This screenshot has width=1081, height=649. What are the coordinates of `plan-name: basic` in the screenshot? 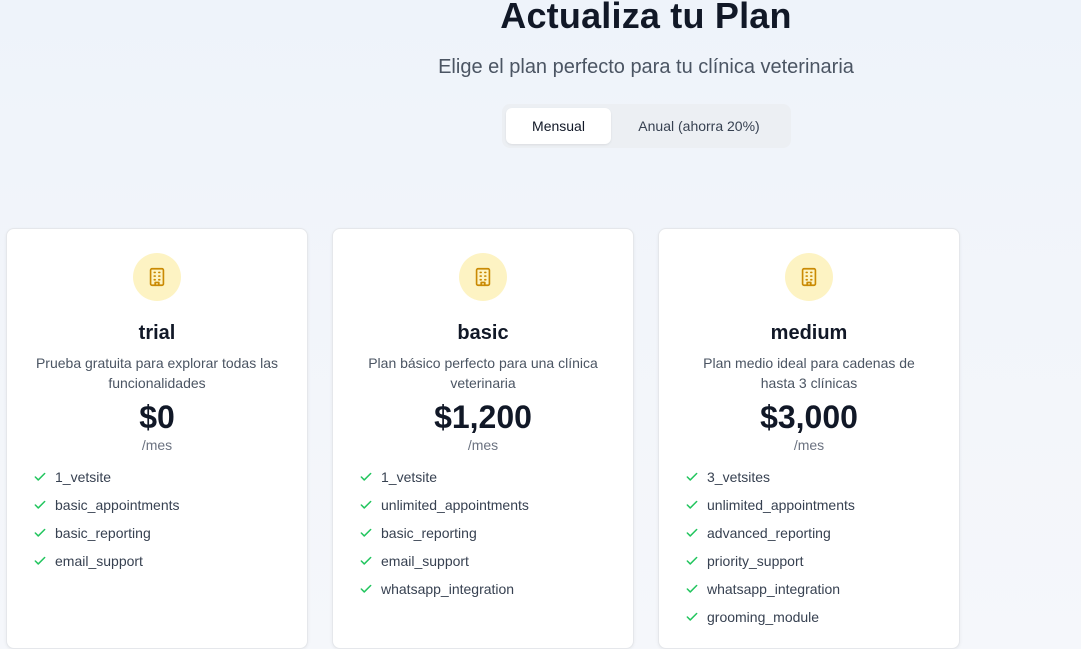 It's located at (483, 333).